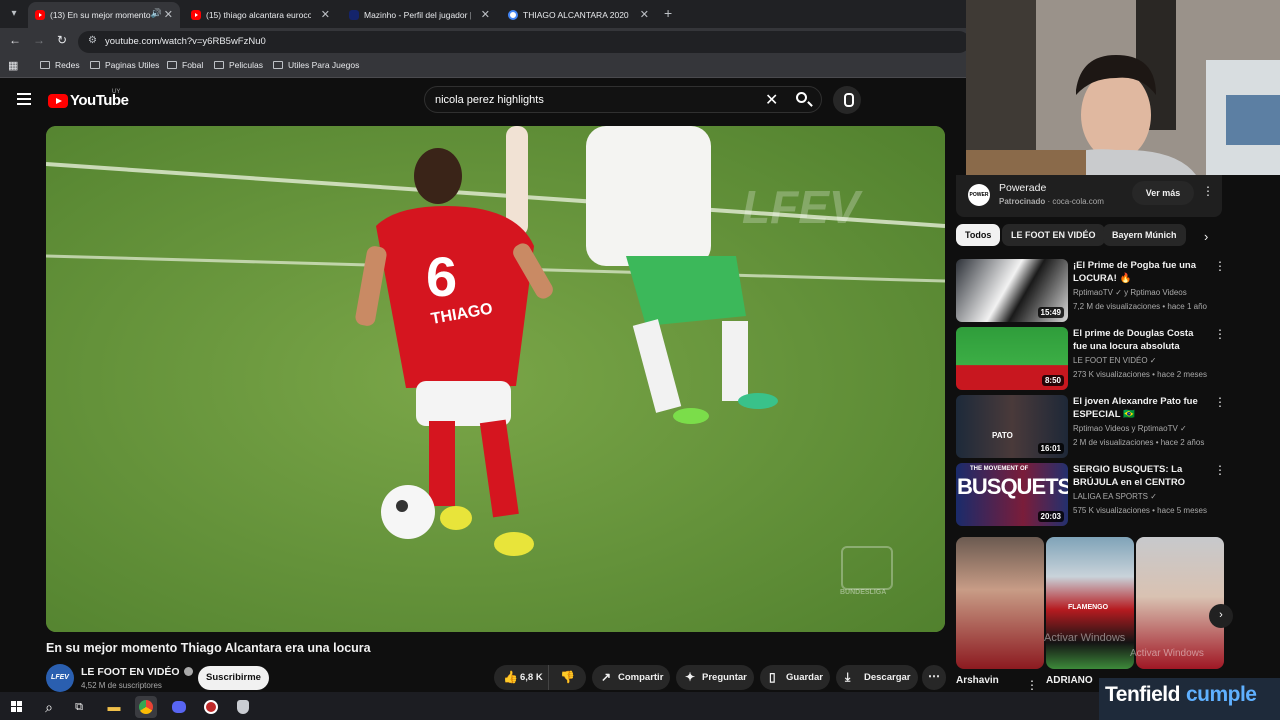 The image size is (1280, 720). I want to click on file-explorer-icon: ▬, so click(114, 707).